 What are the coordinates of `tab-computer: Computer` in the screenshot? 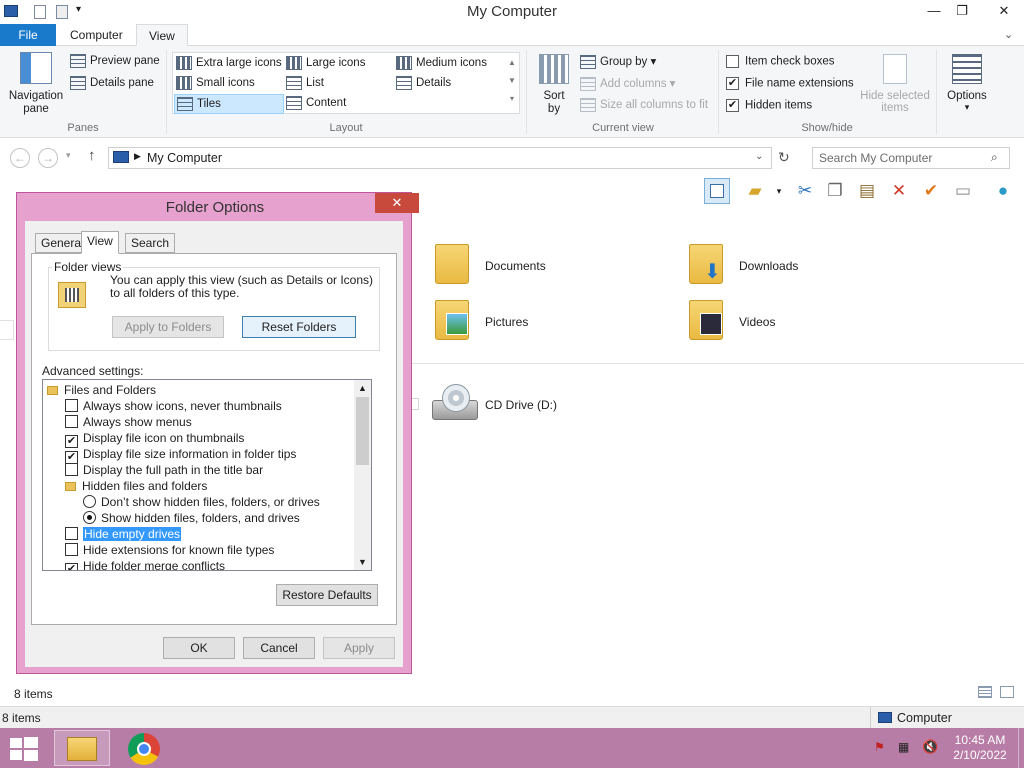 It's located at (96, 35).